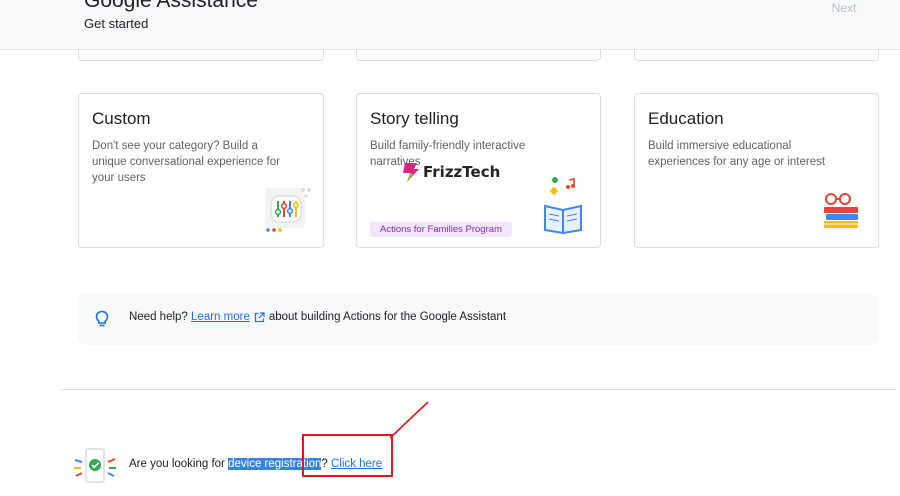  What do you see at coordinates (844, 9) in the screenshot?
I see `next-button: Next` at bounding box center [844, 9].